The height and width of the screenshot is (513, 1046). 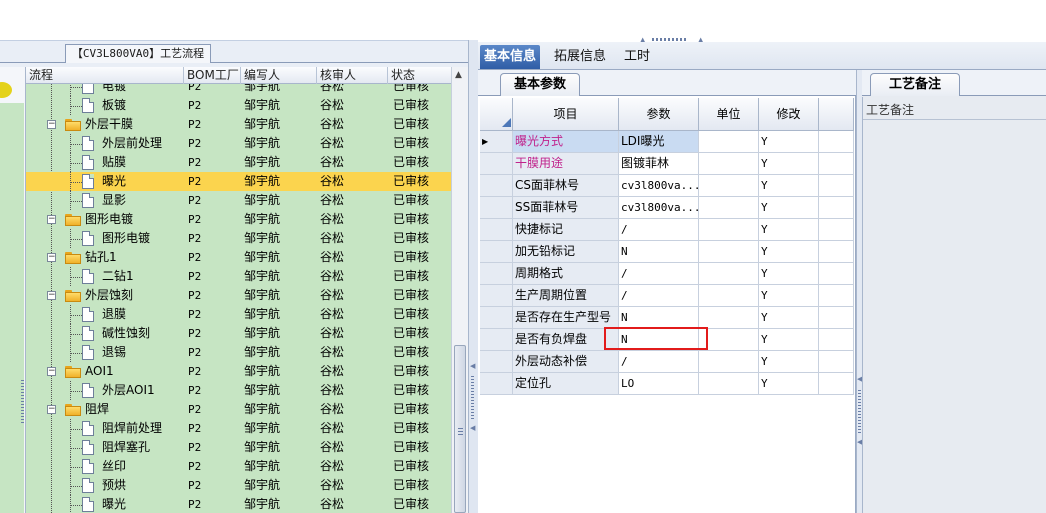 What do you see at coordinates (238, 447) in the screenshot?
I see `tree-row: 阻焊塞孔 P2 邹宇航 谷松 已审核` at bounding box center [238, 447].